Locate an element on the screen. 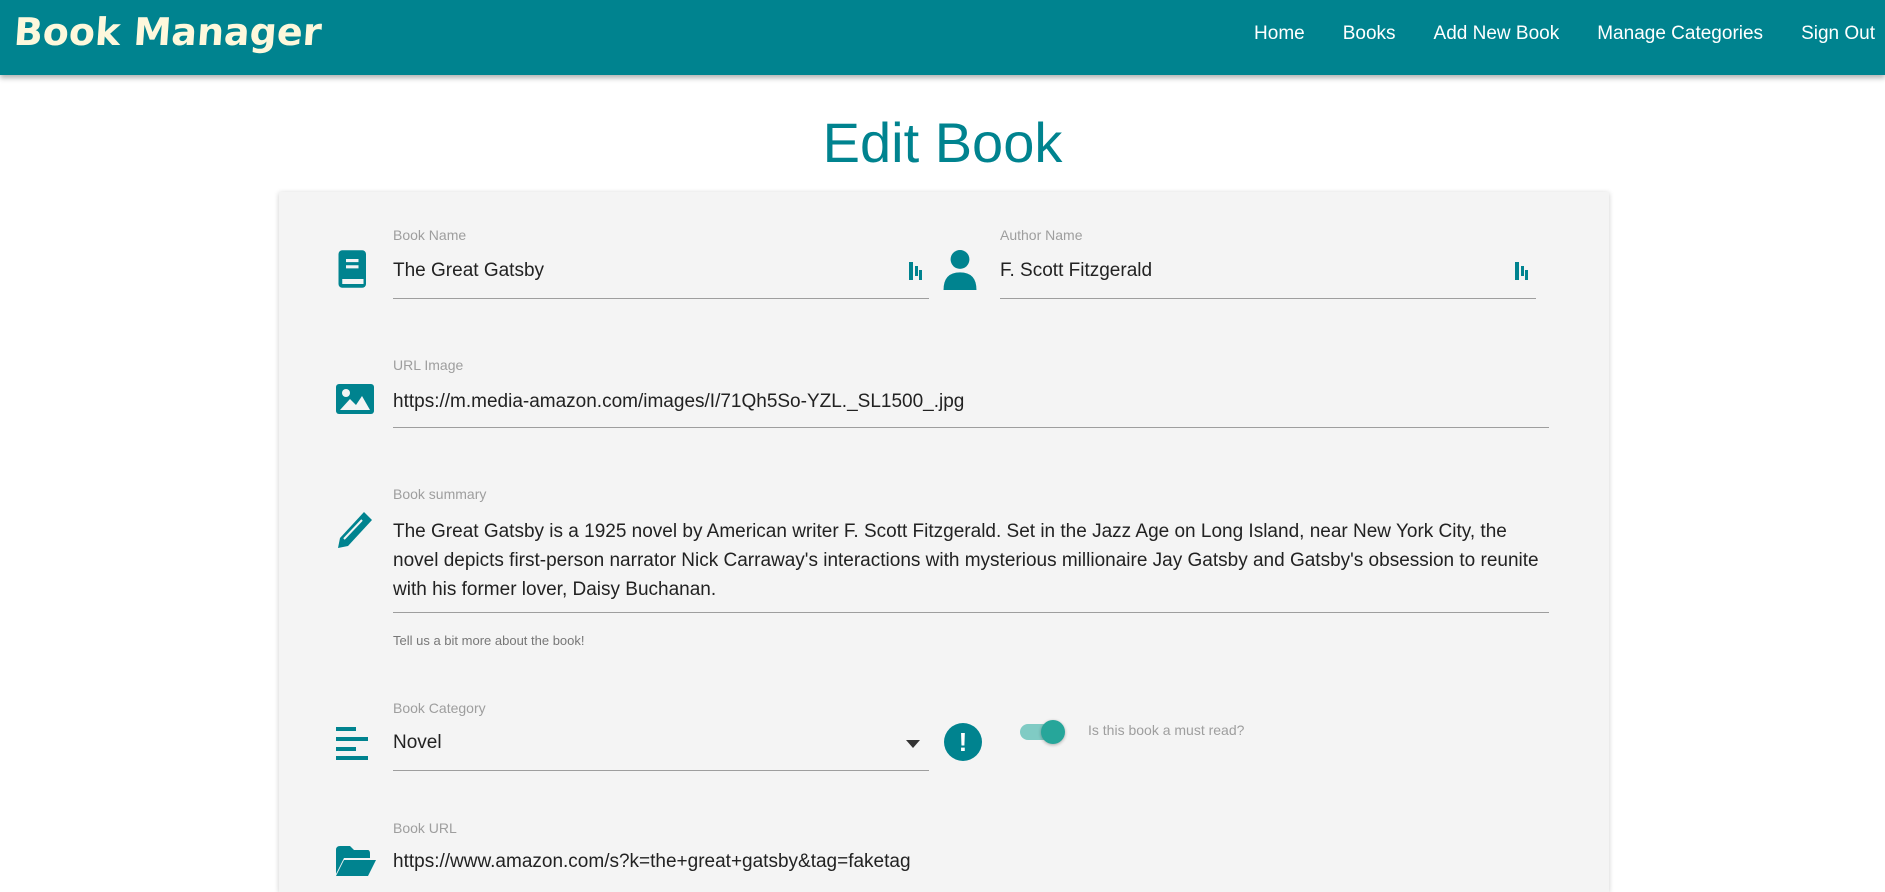 This screenshot has height=892, width=1885. image-icon is located at coordinates (355, 399).